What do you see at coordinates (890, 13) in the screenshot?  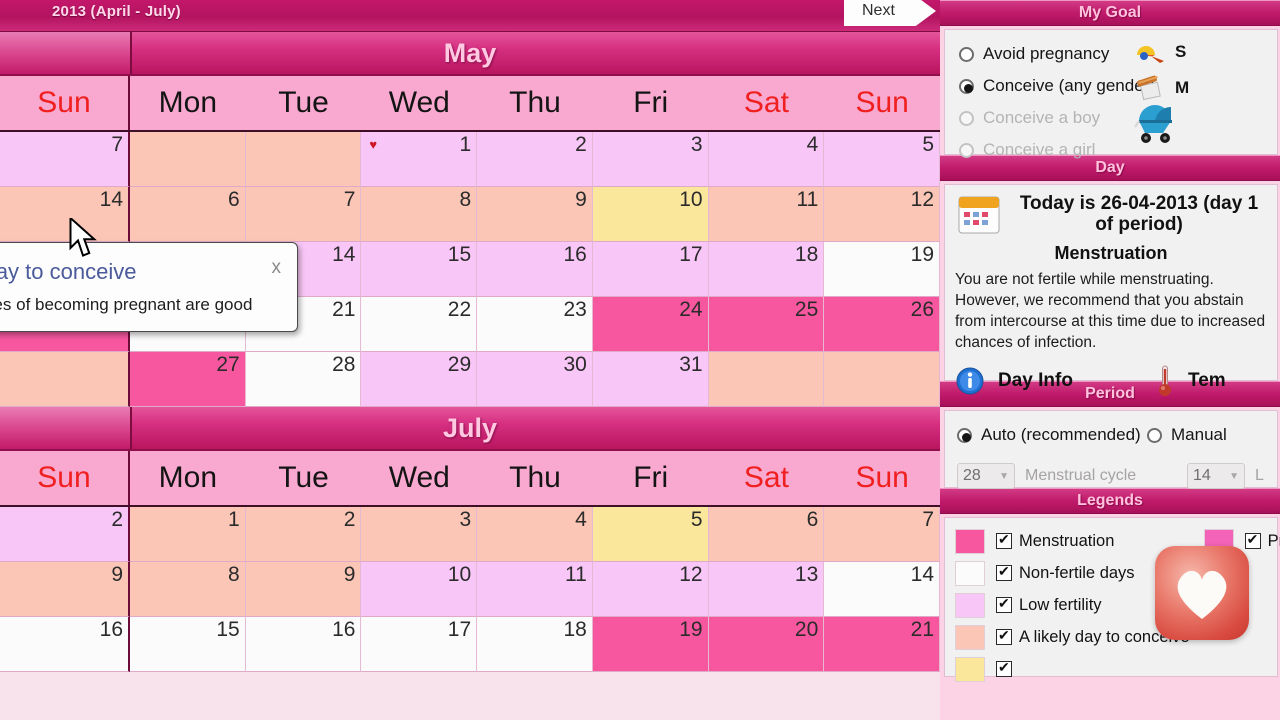 I see `next-button: Next` at bounding box center [890, 13].